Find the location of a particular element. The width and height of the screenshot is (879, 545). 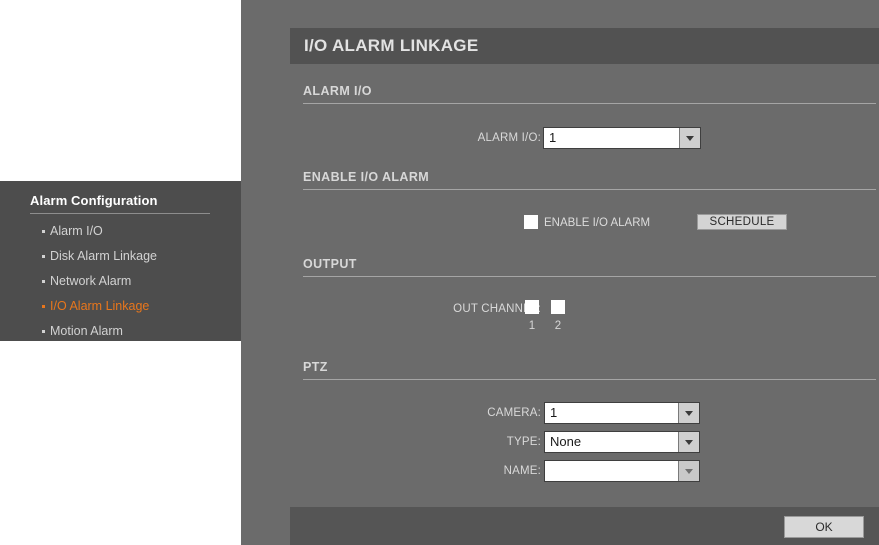

sidebar-title: Alarm Configuration is located at coordinates (94, 200).